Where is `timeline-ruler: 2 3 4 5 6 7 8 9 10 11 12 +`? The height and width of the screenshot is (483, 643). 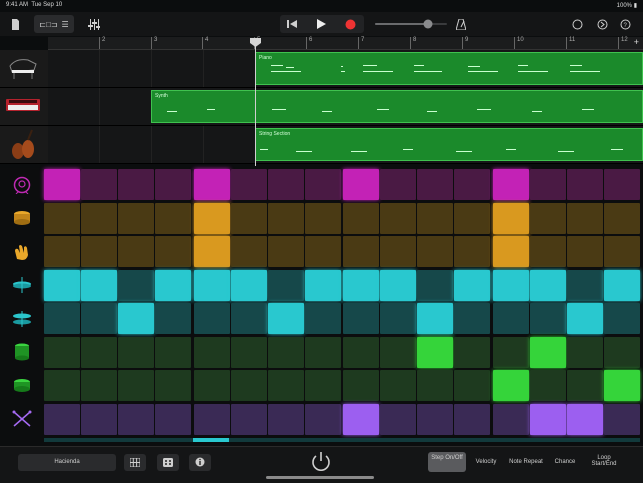 timeline-ruler: 2 3 4 5 6 7 8 9 10 11 12 + is located at coordinates (345, 43).